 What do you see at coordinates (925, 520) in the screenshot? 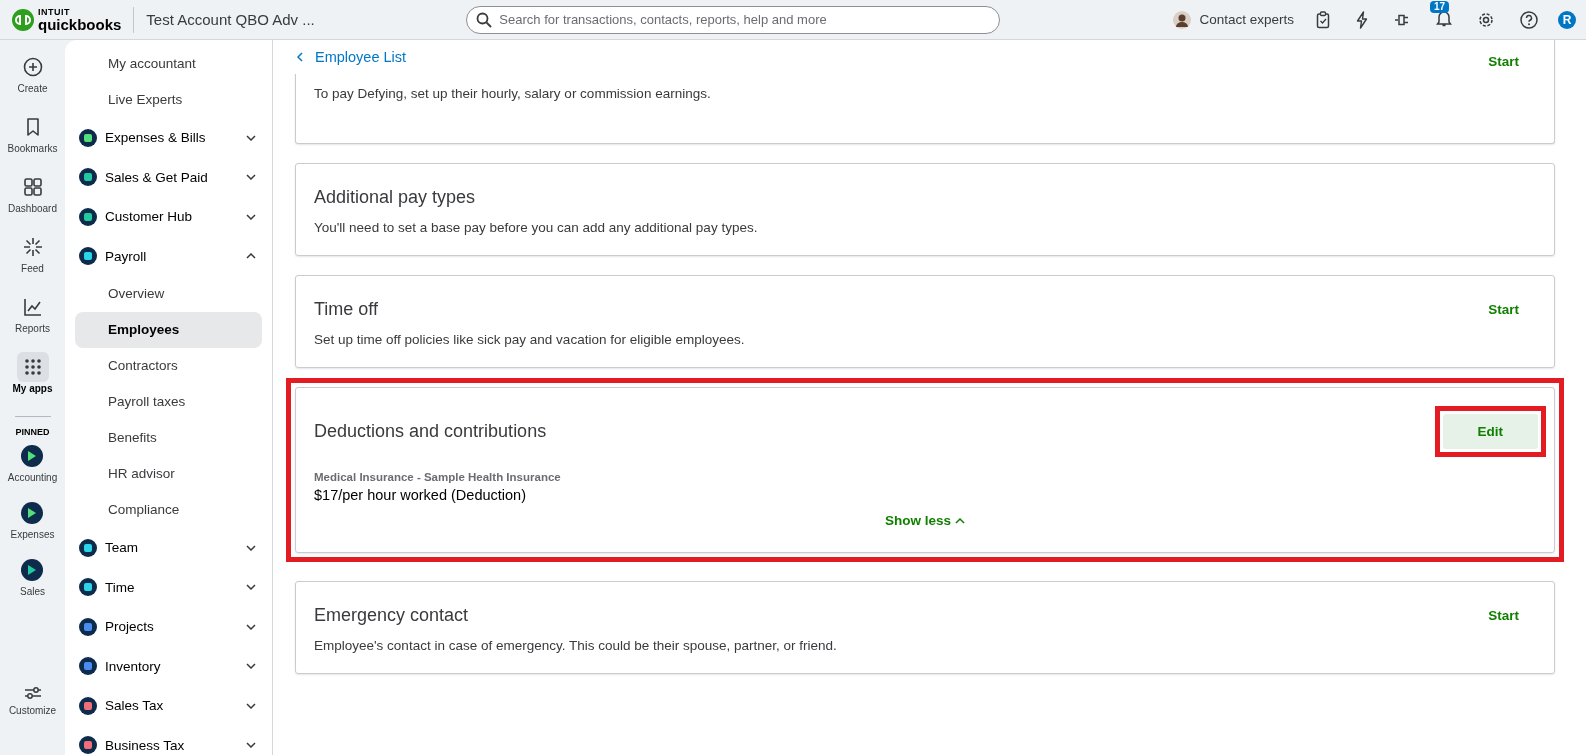
I see `show-less-link: Show less` at bounding box center [925, 520].